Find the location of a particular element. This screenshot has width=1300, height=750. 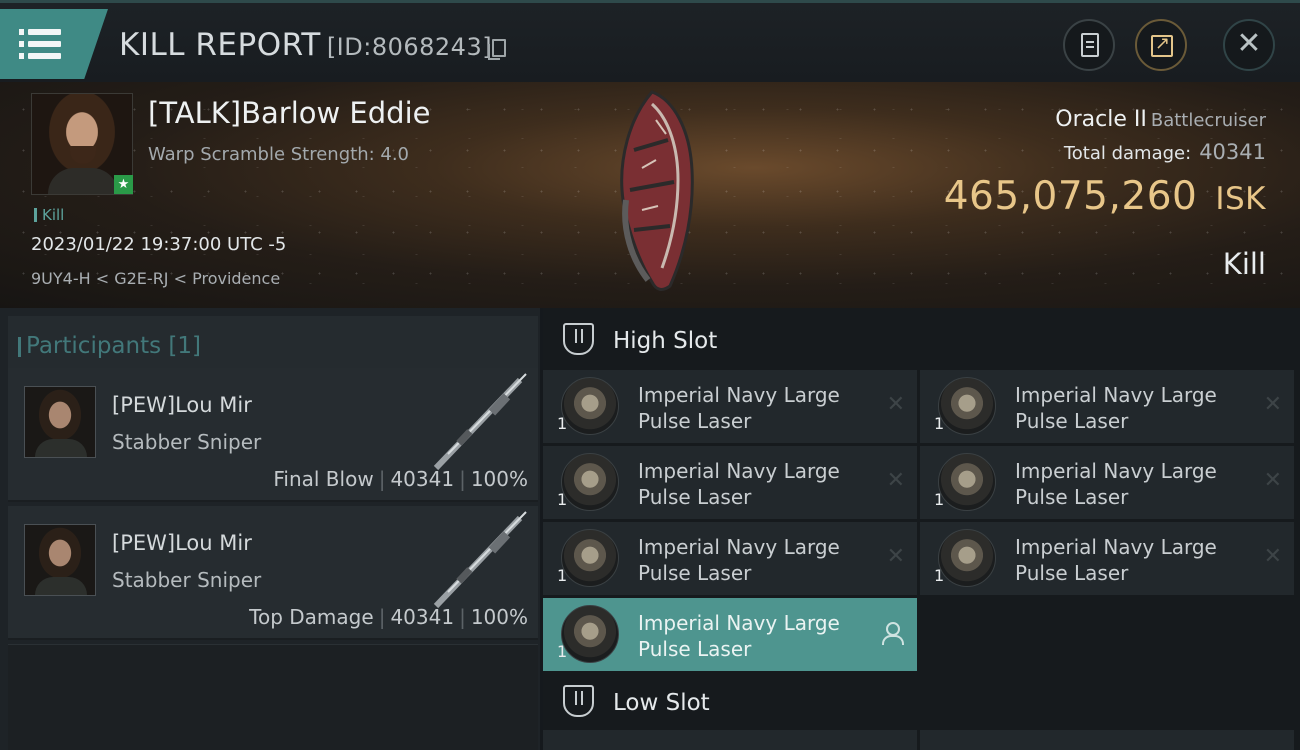

total-damage: Total damage: 40341 is located at coordinates (1165, 152).